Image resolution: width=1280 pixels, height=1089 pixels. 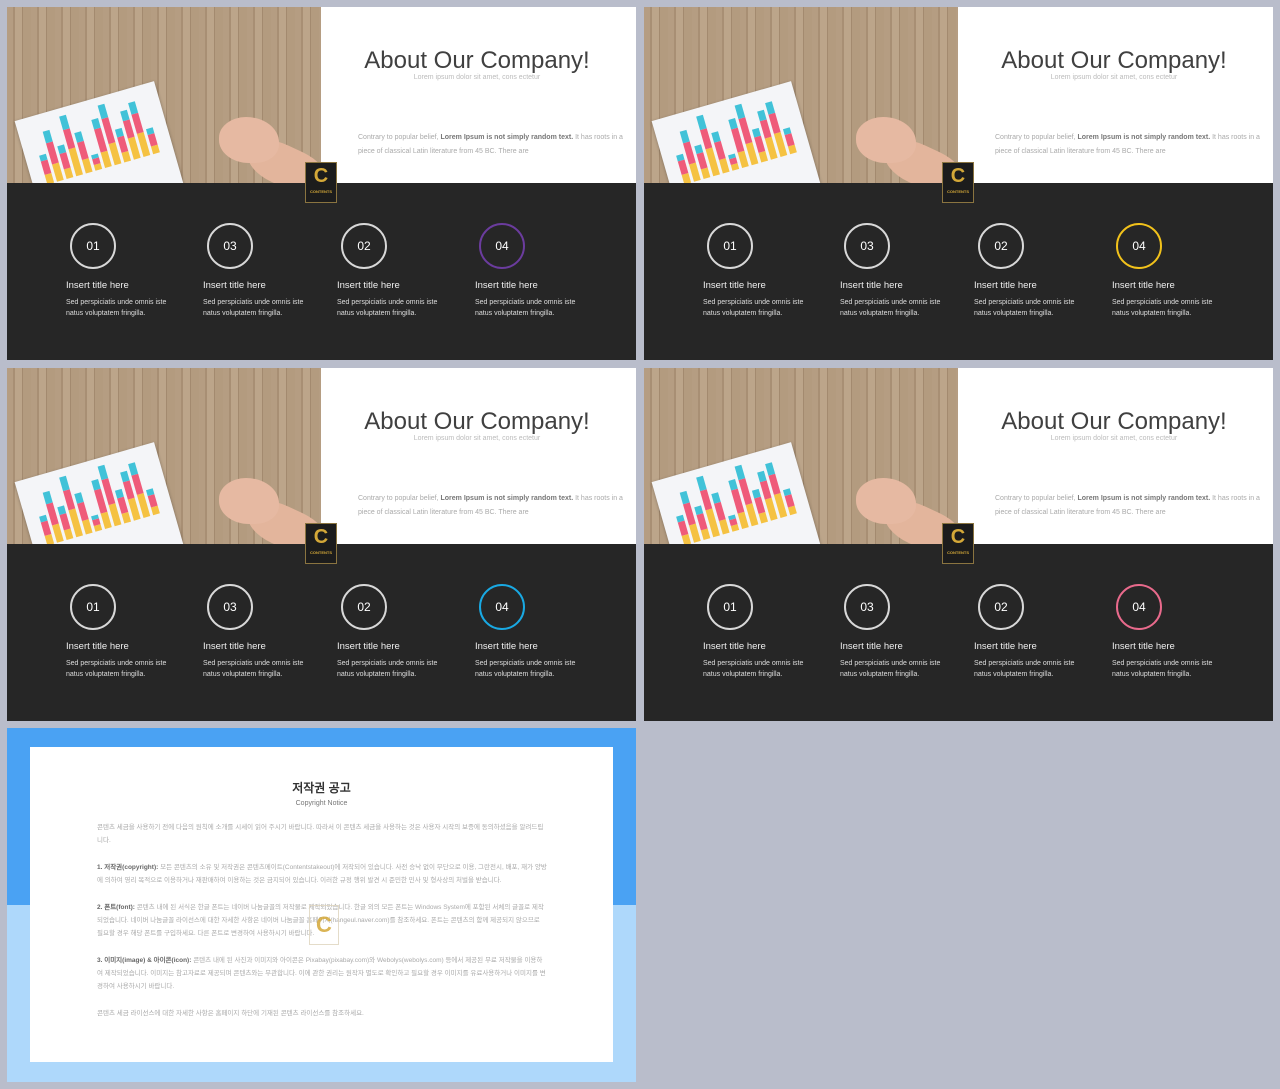 I want to click on para-label: 2. 폰트(font):, so click(x=117, y=907).